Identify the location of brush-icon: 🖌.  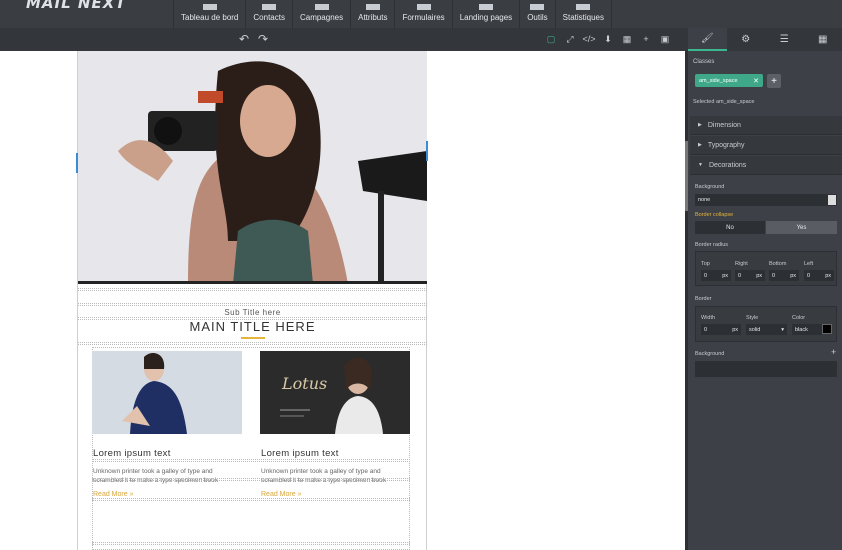
(707, 38).